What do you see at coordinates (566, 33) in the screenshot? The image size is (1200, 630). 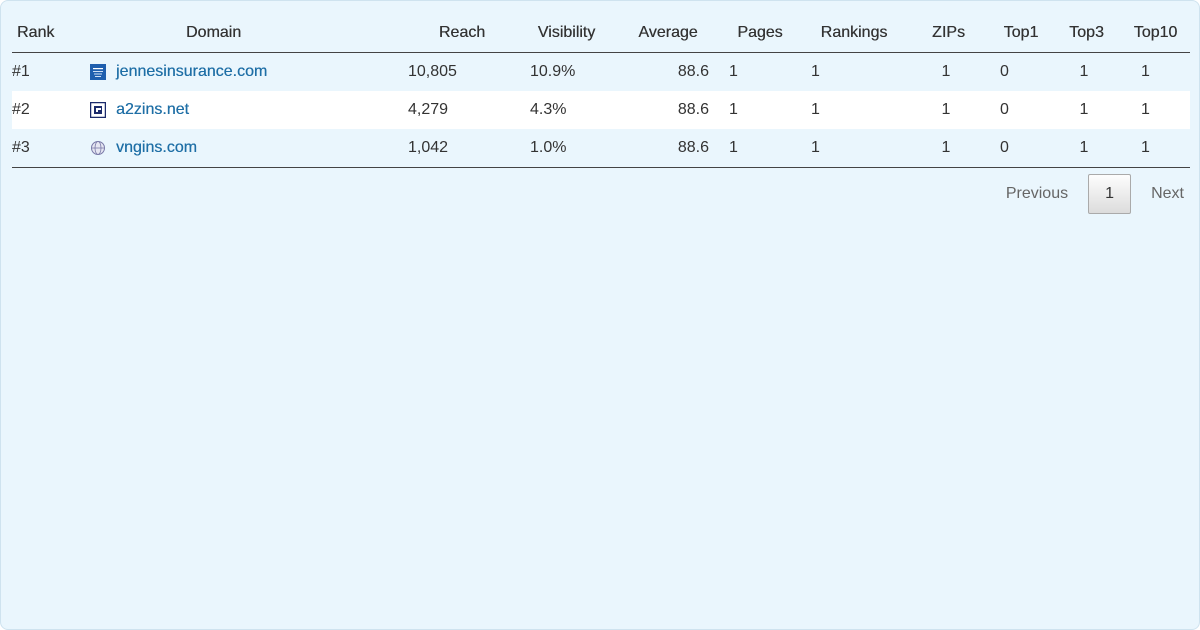 I see `col-header-visibility: Visibility` at bounding box center [566, 33].